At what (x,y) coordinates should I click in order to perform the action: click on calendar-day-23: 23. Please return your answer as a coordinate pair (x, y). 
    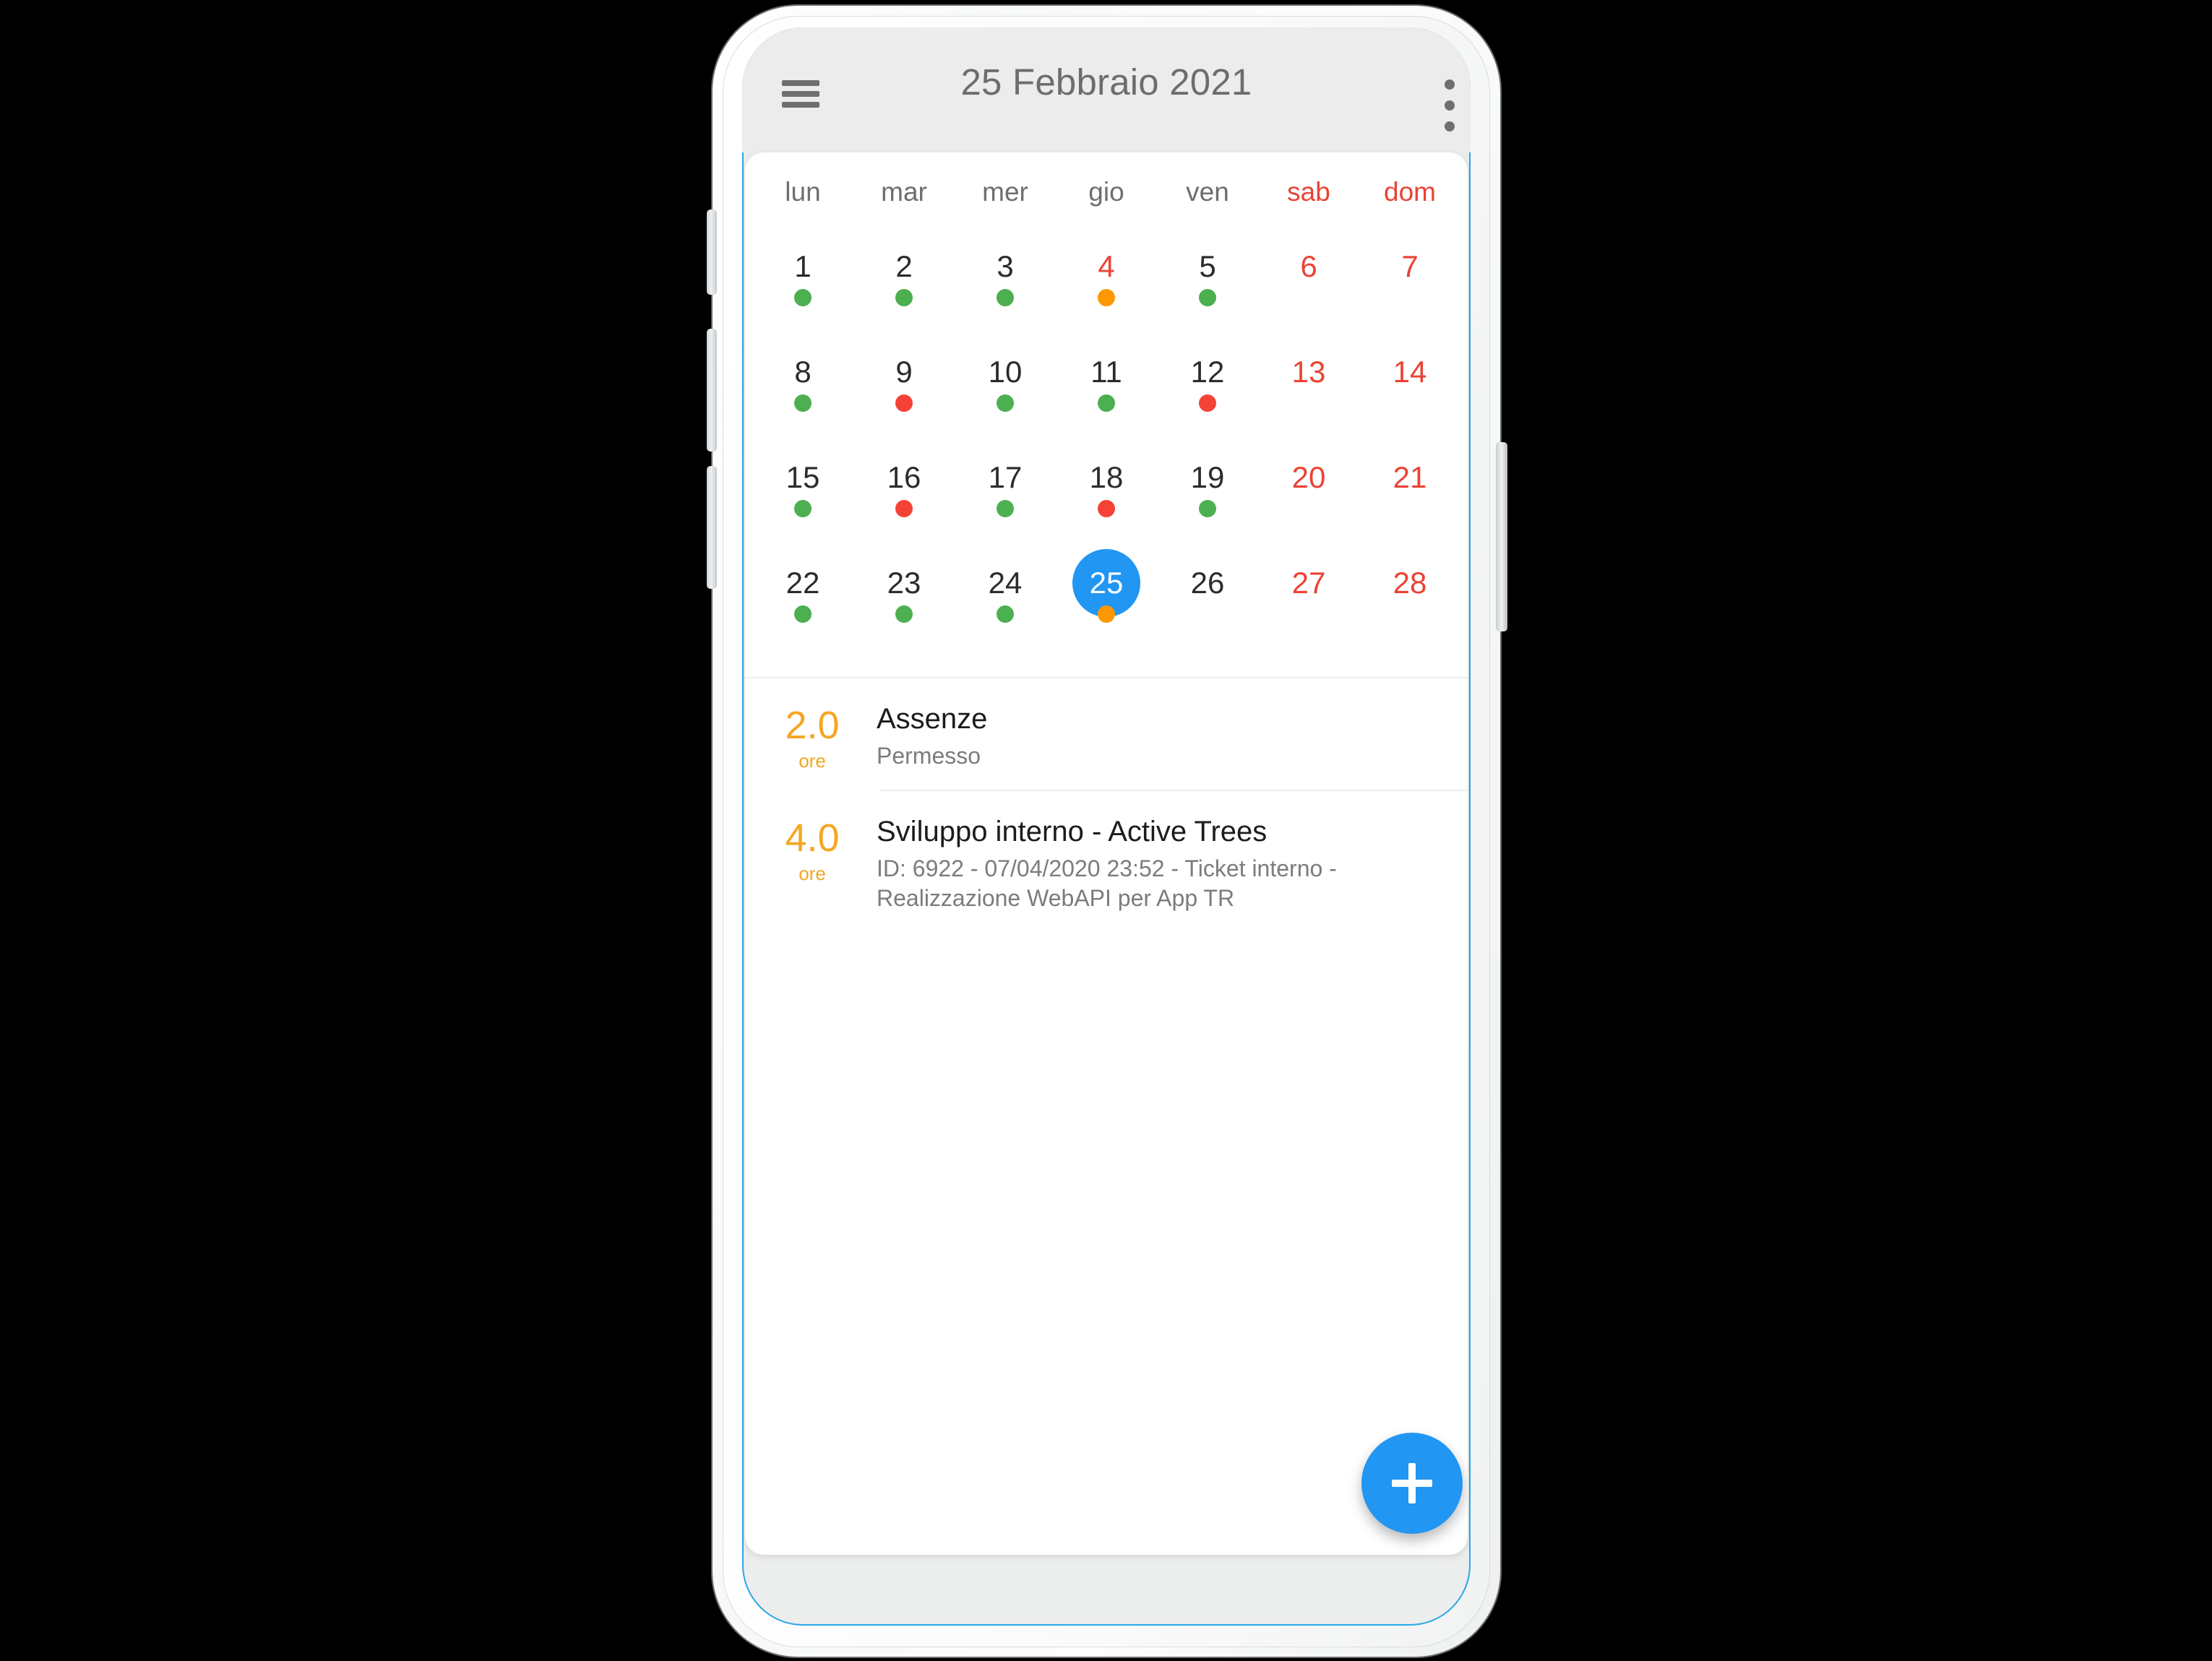
    Looking at the image, I should click on (904, 601).